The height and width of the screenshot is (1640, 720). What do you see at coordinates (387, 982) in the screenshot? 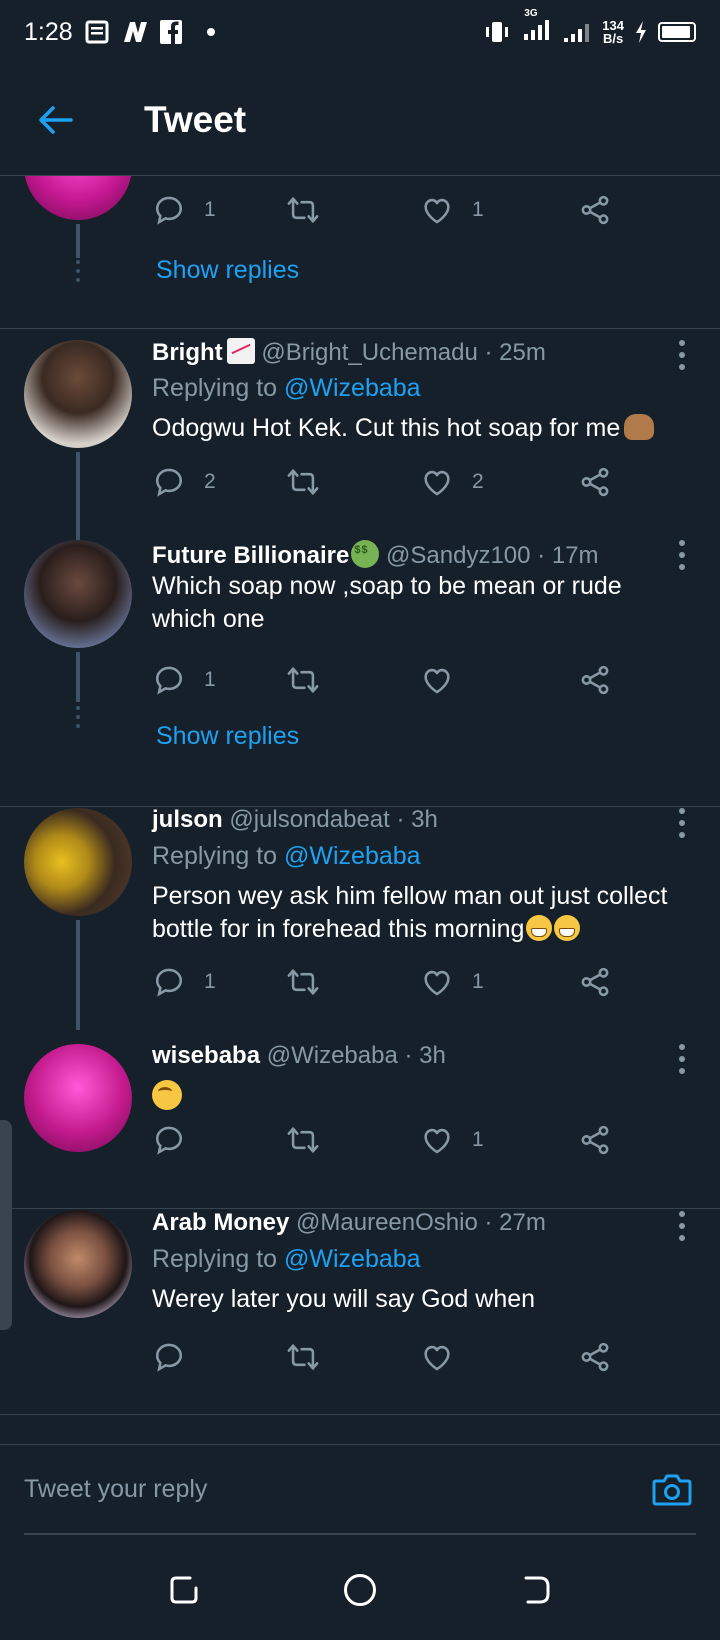
I see `action-bar: 1 1` at bounding box center [387, 982].